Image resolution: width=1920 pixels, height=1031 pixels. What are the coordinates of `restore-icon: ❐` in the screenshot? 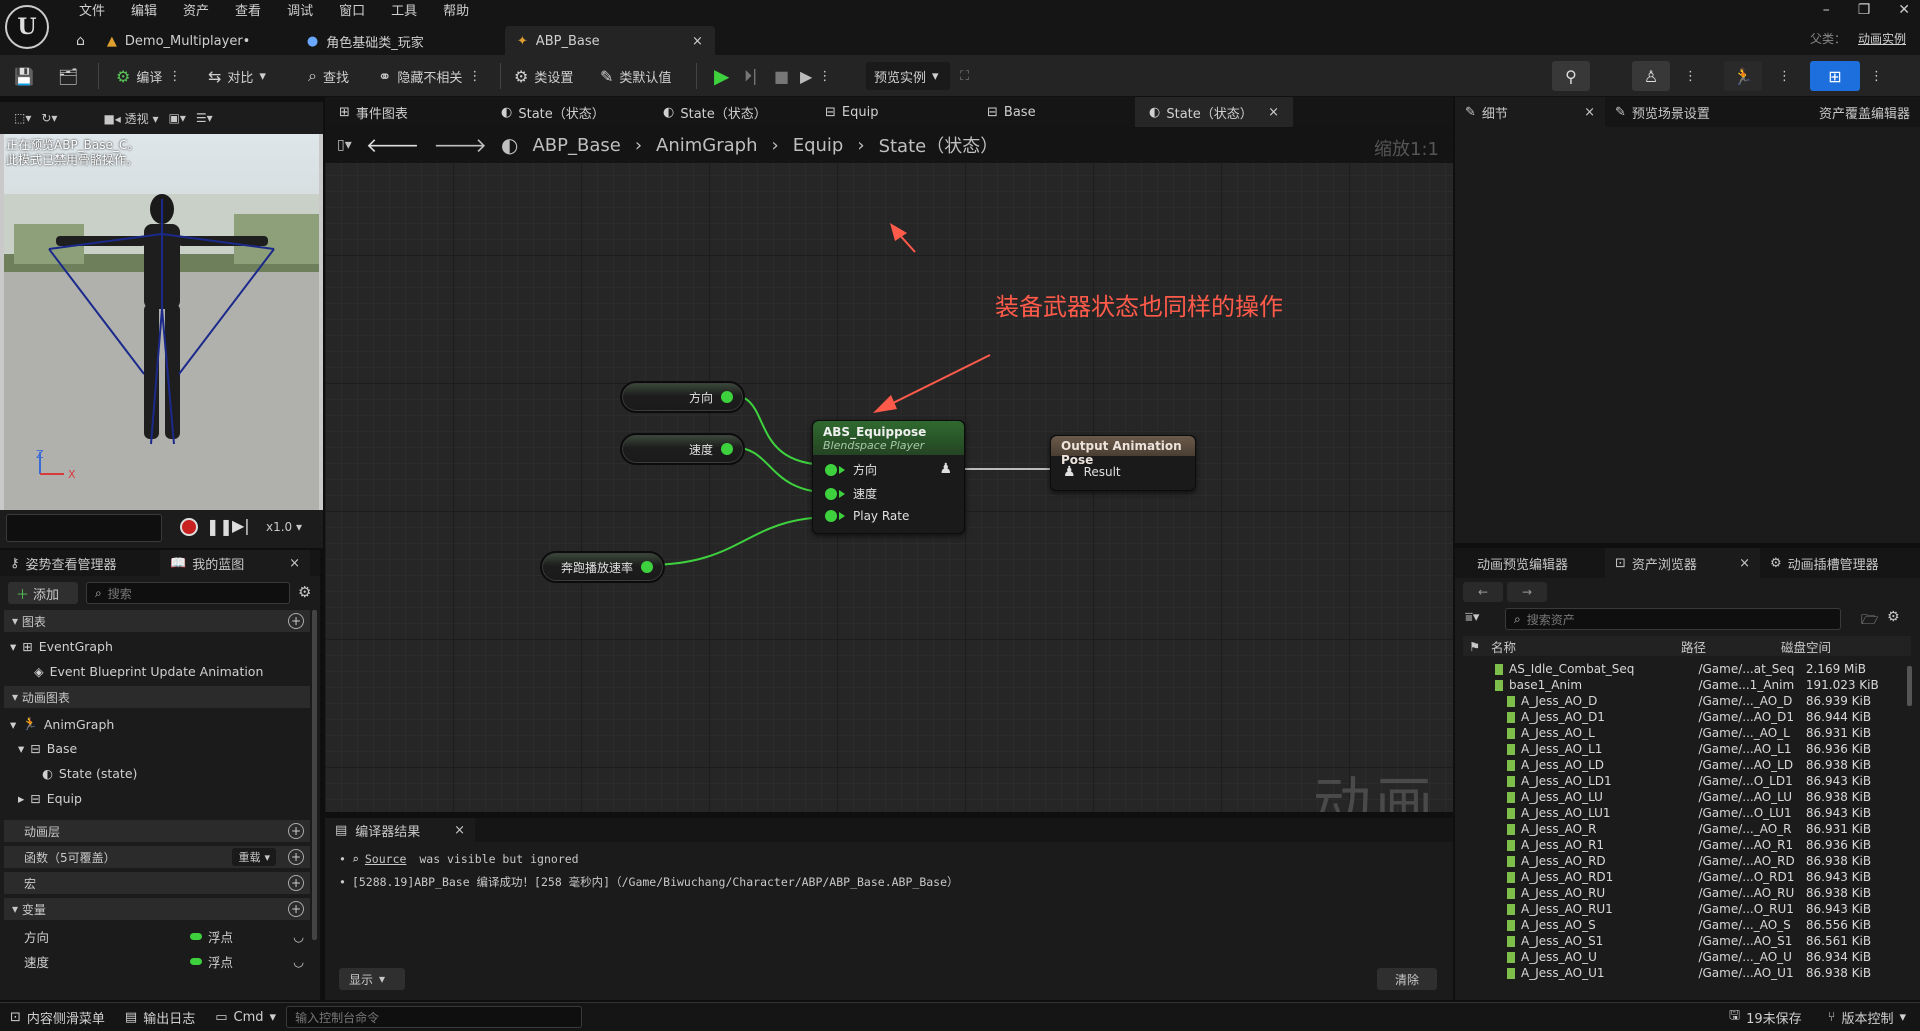 It's located at (1864, 10).